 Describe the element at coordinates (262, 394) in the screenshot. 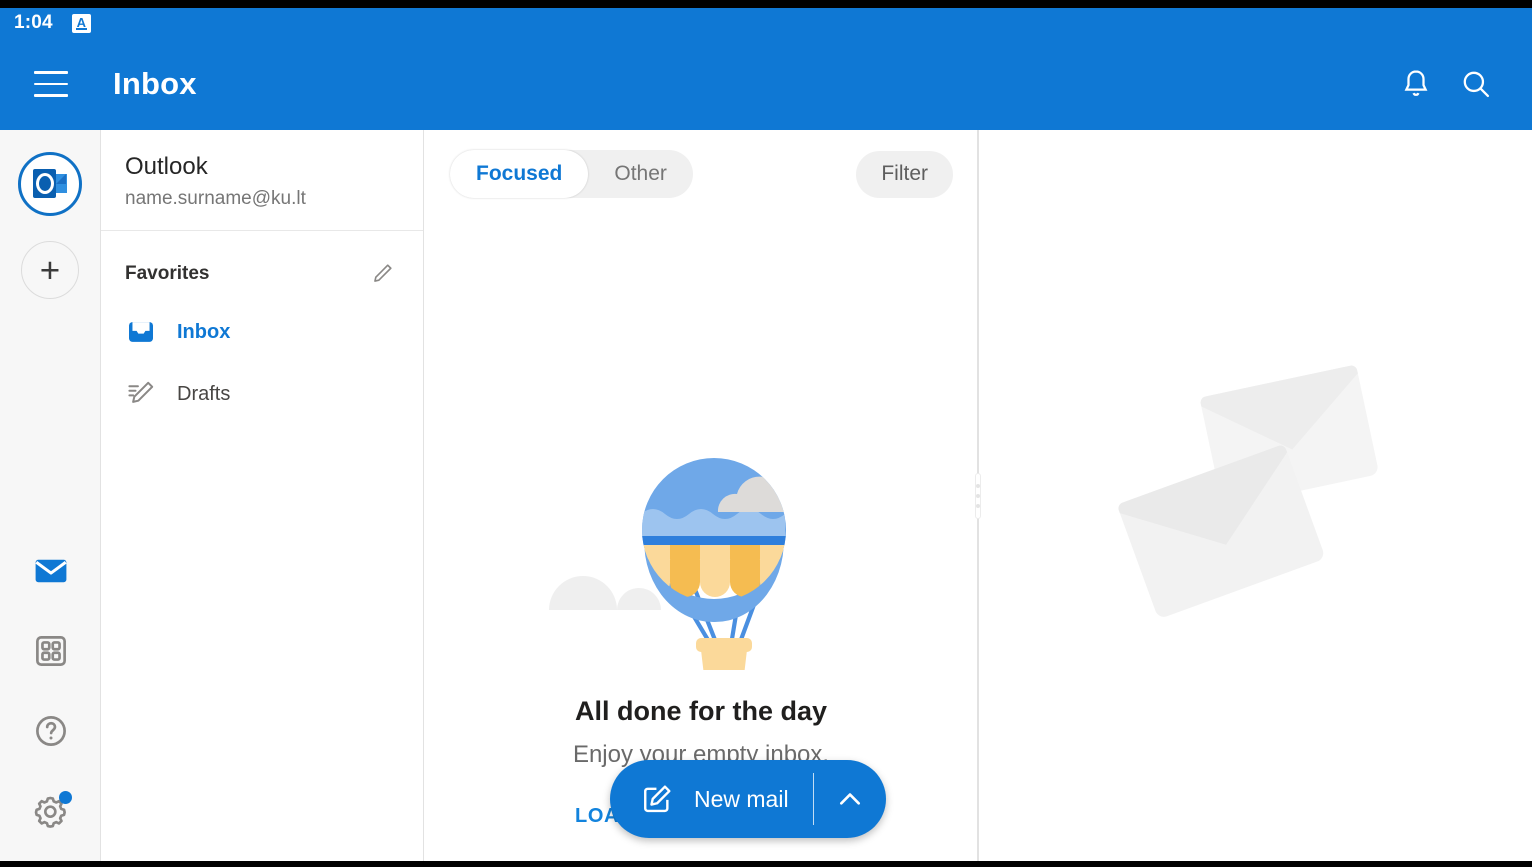

I see `sidebar-item-drafts: Drafts` at that location.